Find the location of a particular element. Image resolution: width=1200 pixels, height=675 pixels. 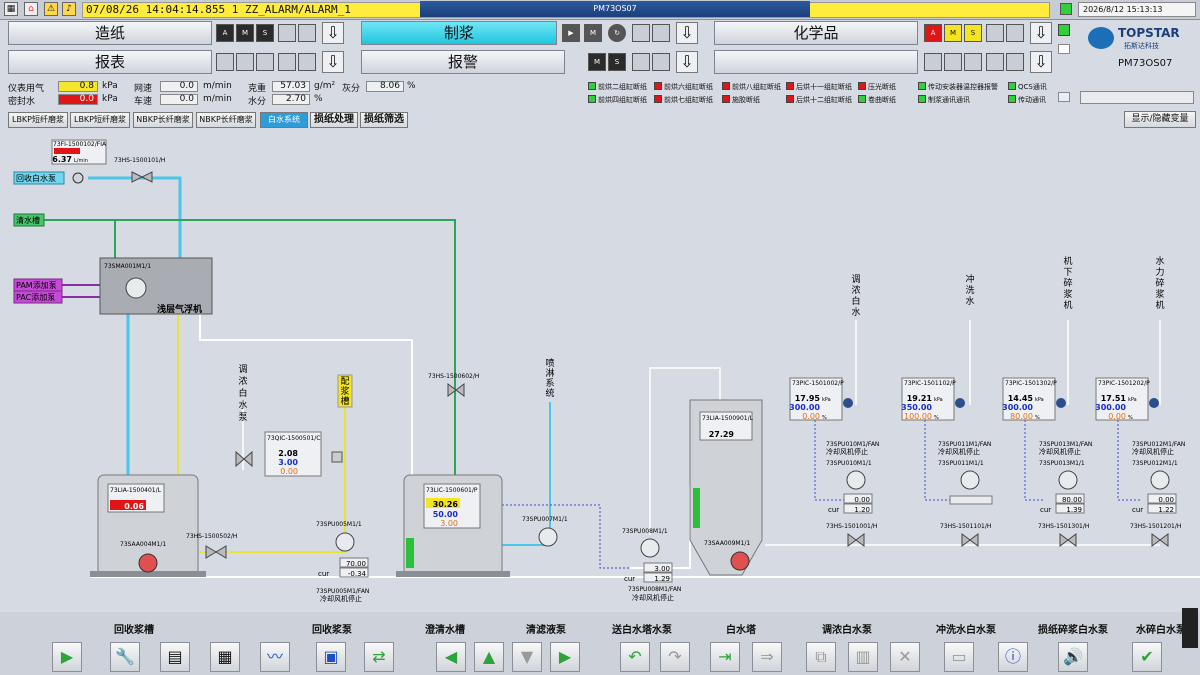

tower-tag: 73LIA-1500901/L is located at coordinates (728, 418).